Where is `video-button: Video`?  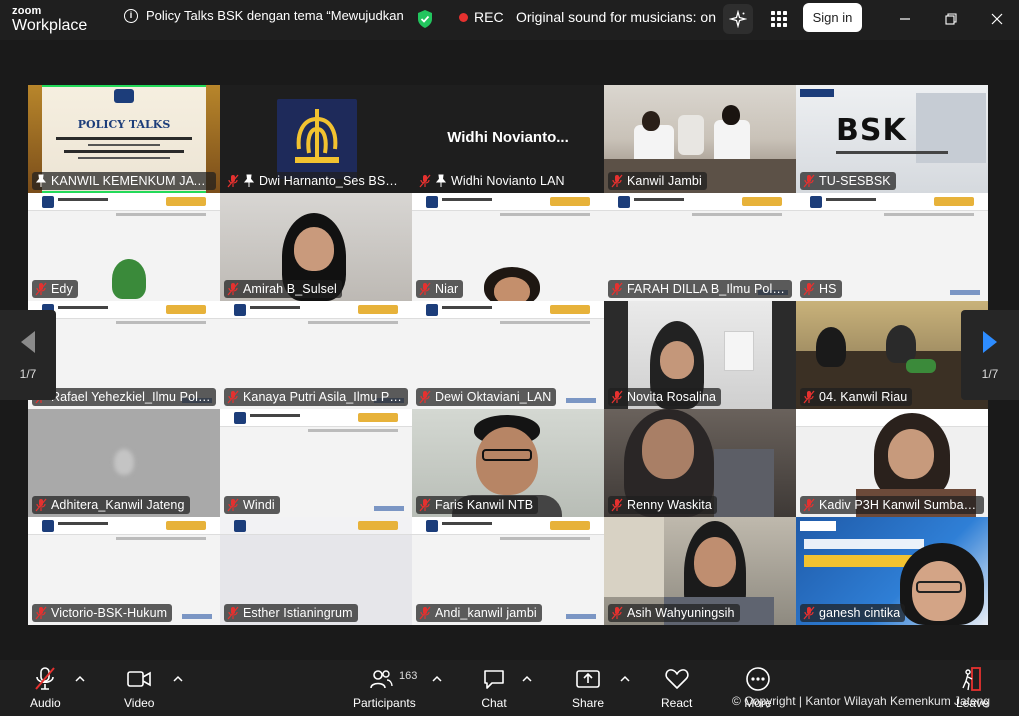 video-button: Video is located at coordinates (139, 688).